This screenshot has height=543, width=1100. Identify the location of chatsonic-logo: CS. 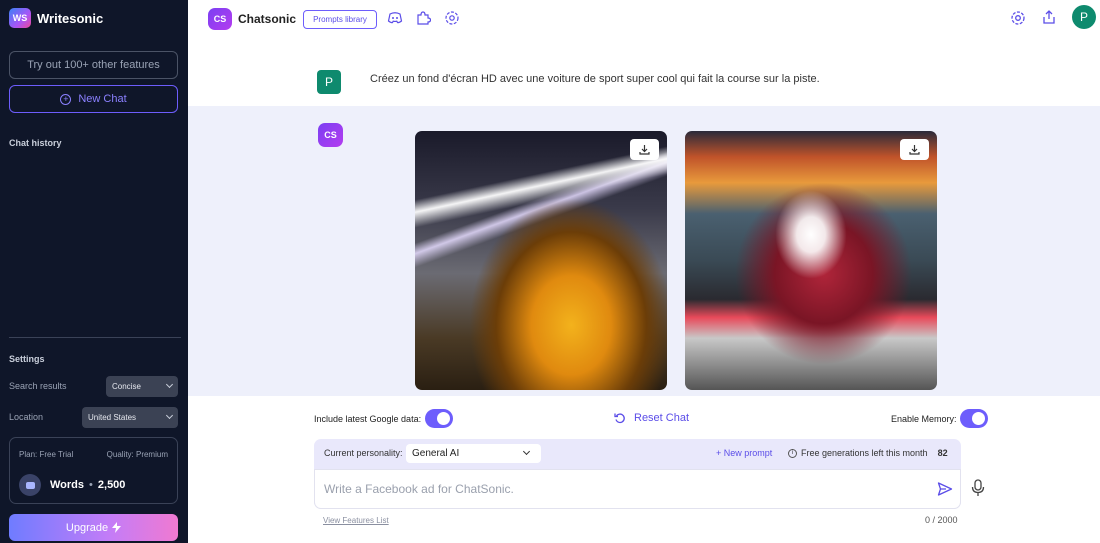
(220, 19).